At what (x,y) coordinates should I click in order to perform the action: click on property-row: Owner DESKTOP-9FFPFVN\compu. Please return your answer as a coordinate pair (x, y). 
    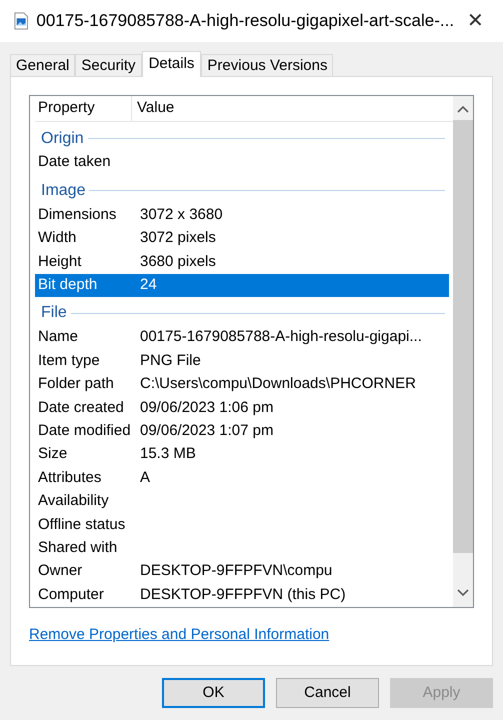
    Looking at the image, I should click on (244, 572).